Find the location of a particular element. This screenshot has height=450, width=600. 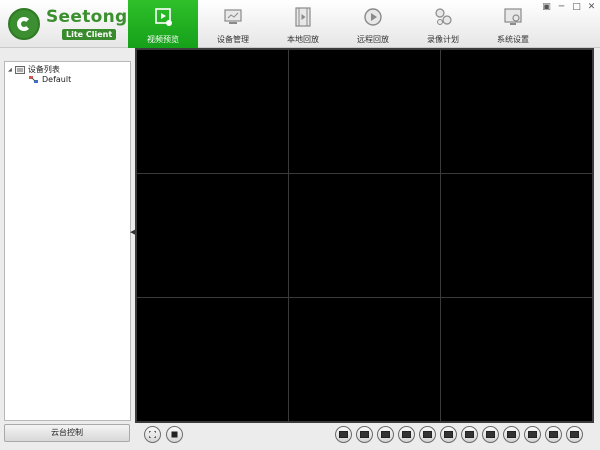

tab-system-settings: 系统设置 is located at coordinates (513, 24).